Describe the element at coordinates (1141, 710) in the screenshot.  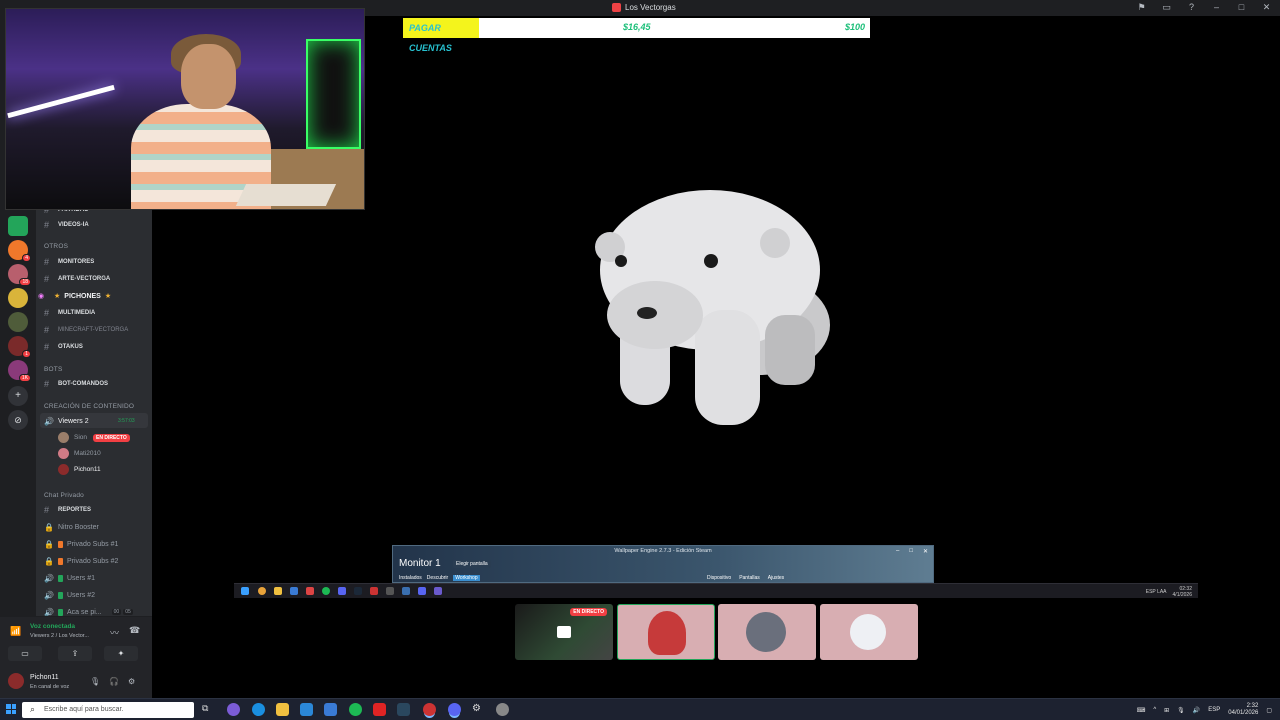
I see `keyboard-icon: ⌨` at that location.